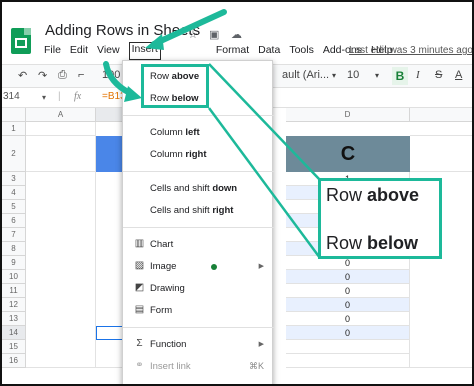 The width and height of the screenshot is (474, 386). Describe the element at coordinates (373, 195) in the screenshot. I see `callout-row-above: Row above` at that location.